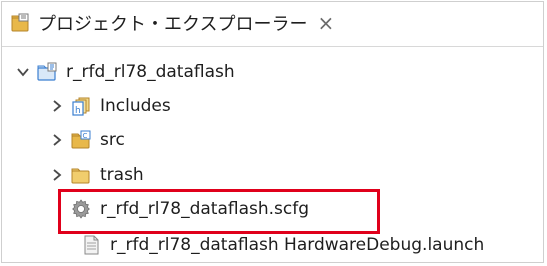 The height and width of the screenshot is (266, 547). I want to click on folder-icon, so click(81, 175).